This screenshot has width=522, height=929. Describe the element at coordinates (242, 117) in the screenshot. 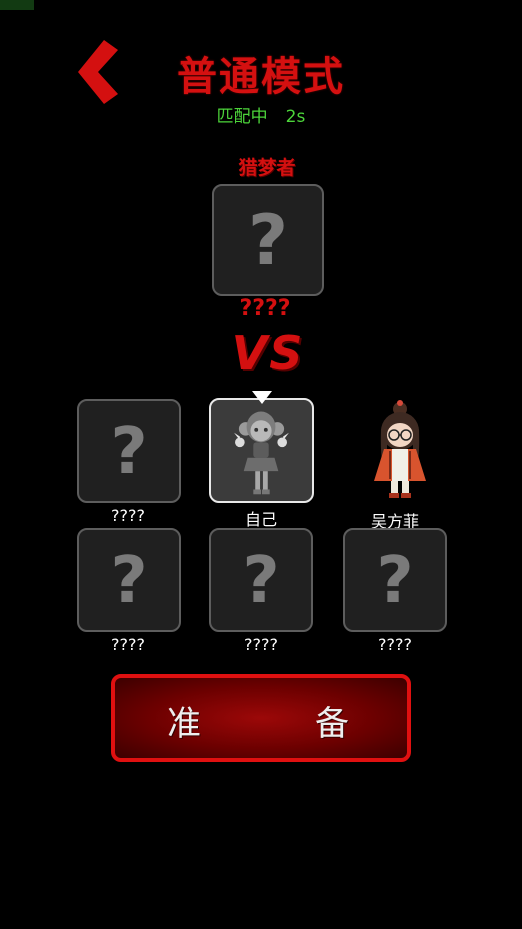

I see `status-text: 匹配中` at that location.